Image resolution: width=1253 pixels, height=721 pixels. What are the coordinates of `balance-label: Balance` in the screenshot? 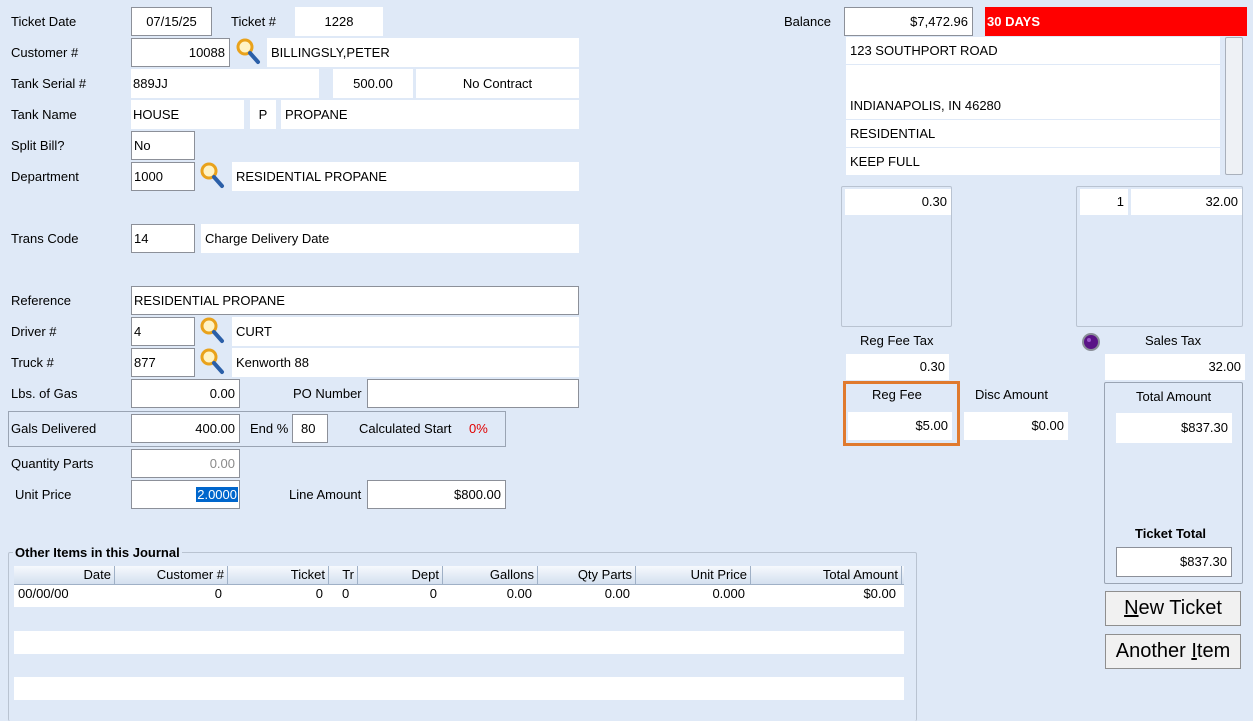 It's located at (807, 21).